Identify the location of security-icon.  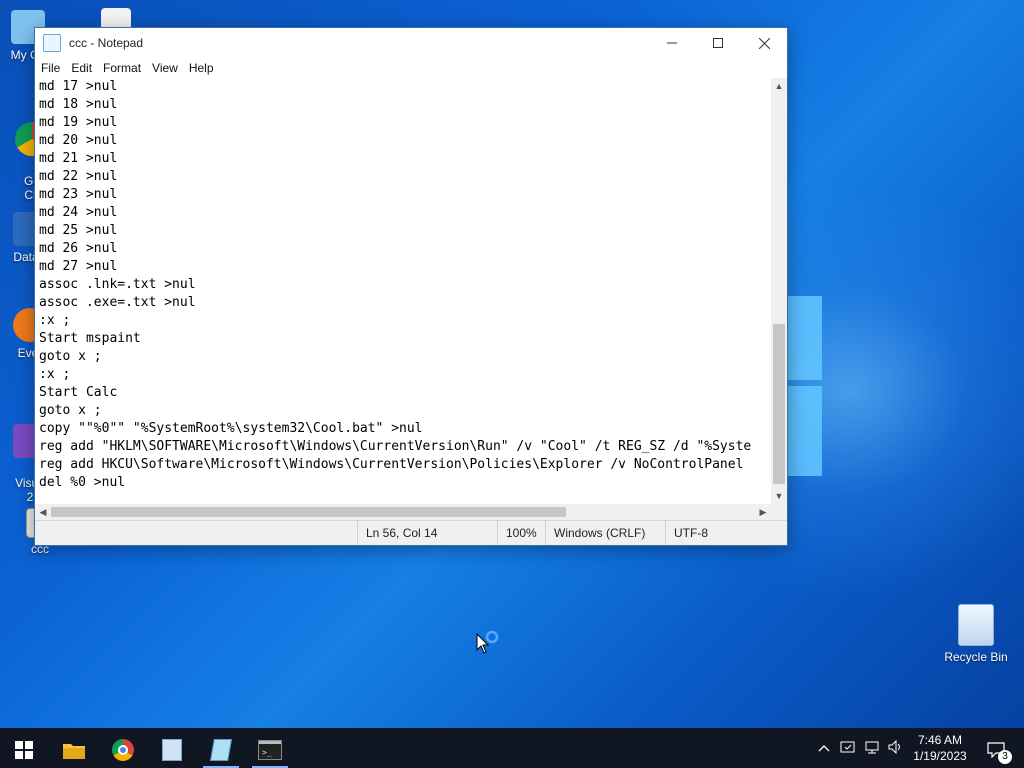
(848, 748).